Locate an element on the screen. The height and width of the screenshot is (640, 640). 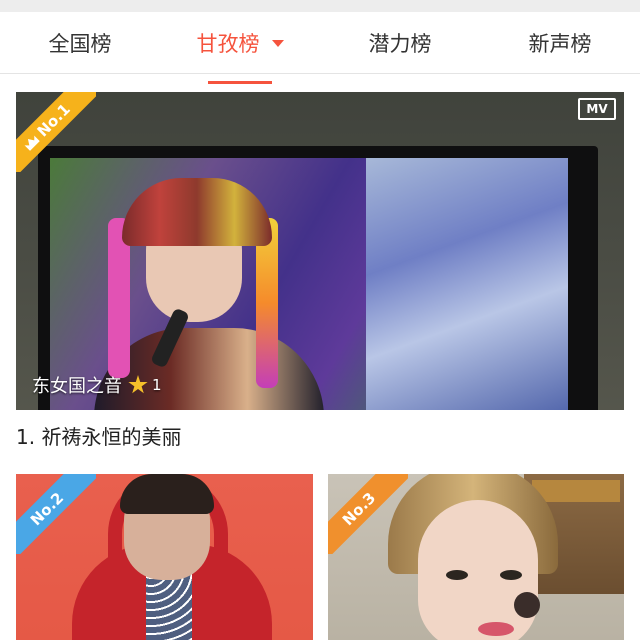
tab-label: 新声榜 is located at coordinates (560, 44).